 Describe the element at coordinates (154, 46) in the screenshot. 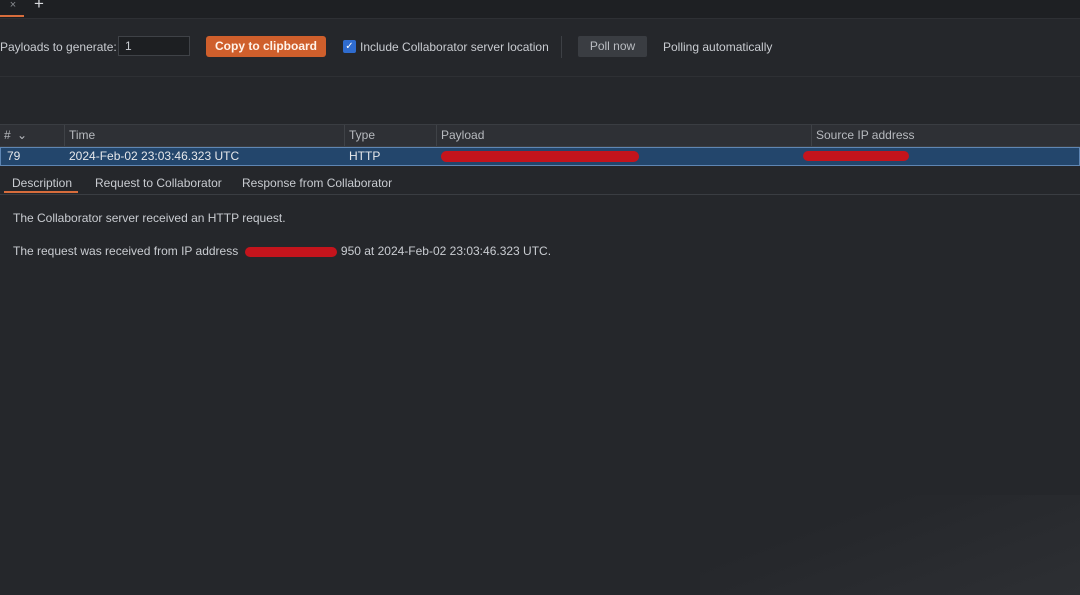

I see `payloads-count-input: 1` at that location.